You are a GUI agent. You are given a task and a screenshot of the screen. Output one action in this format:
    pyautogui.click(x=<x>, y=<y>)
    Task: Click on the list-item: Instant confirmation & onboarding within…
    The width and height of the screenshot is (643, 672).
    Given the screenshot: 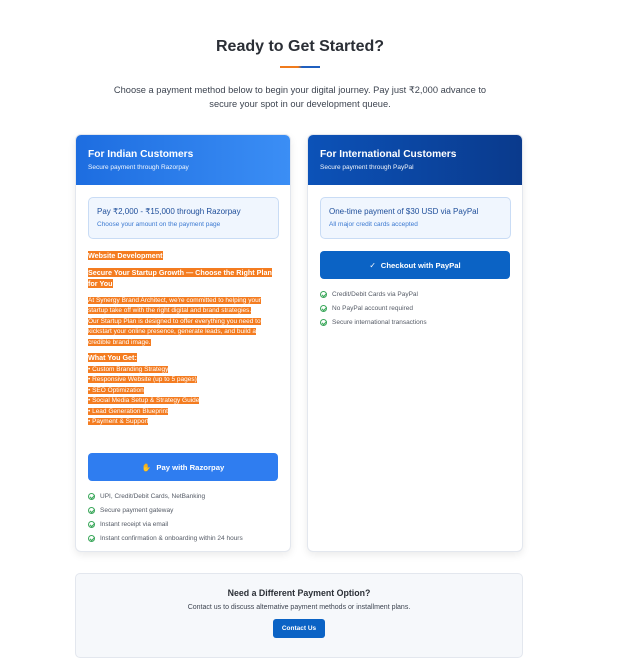 What is the action you would take?
    pyautogui.click(x=165, y=538)
    